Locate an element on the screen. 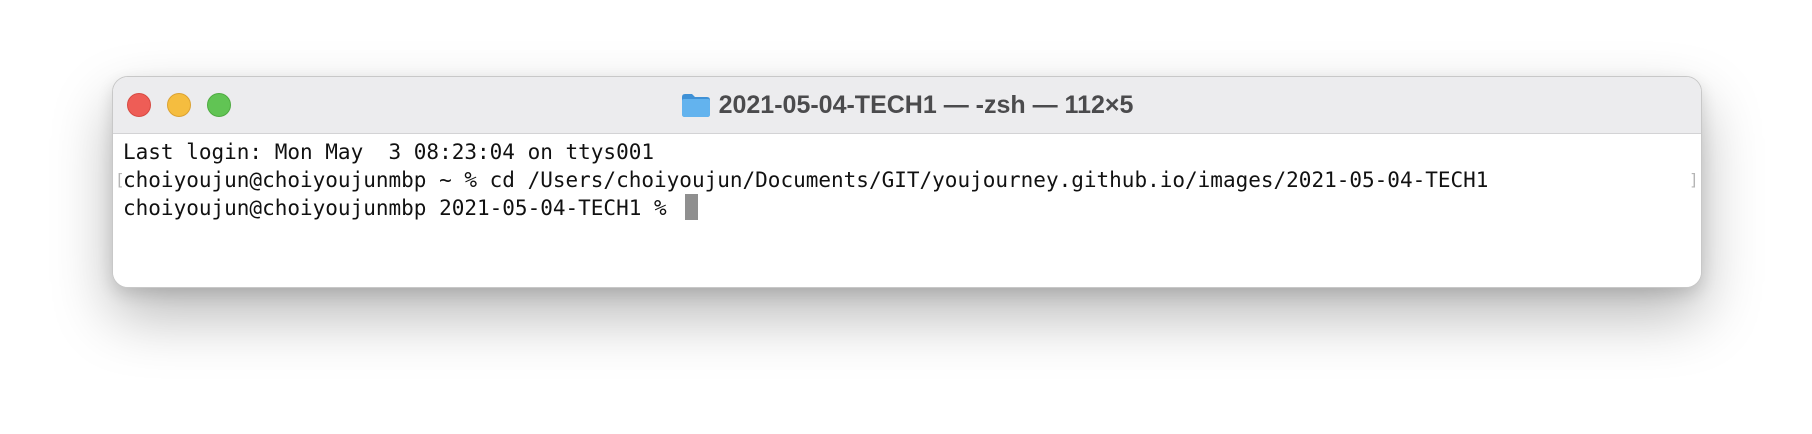 The image size is (1812, 434). line-mark-right: ] is located at coordinates (1694, 179).